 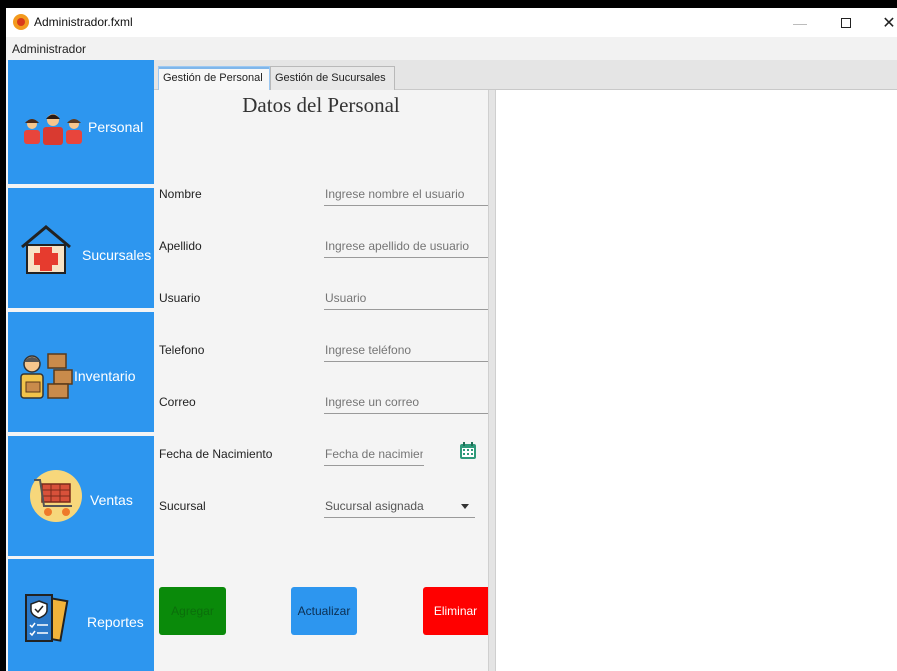 I want to click on fecha-nacimiento-input, so click(x=374, y=454).